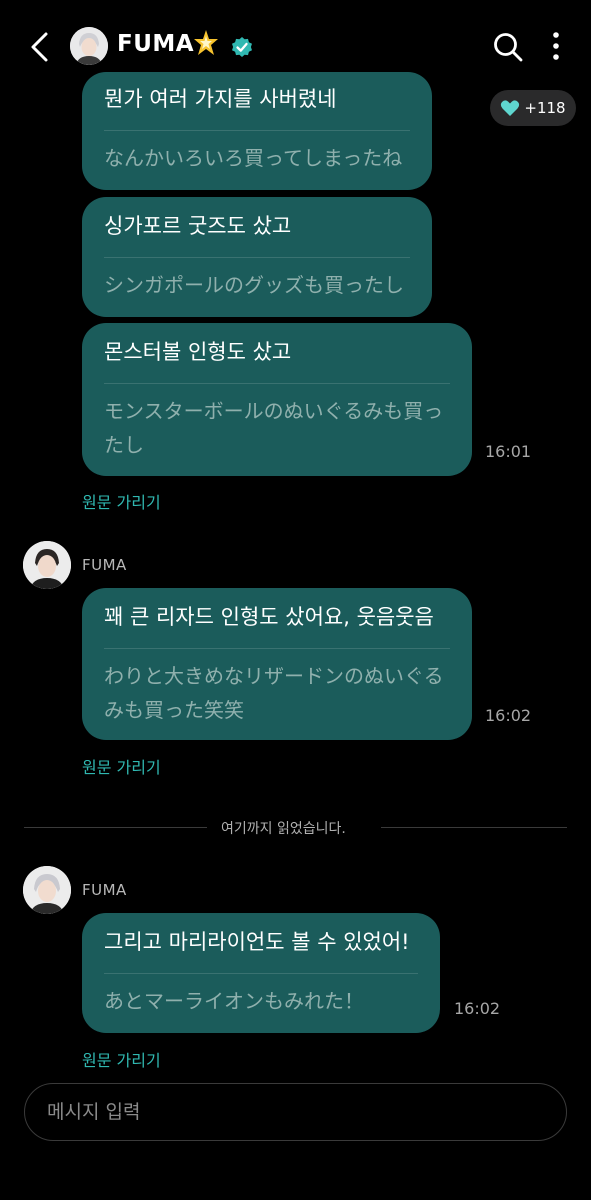 This screenshot has height=1200, width=591. I want to click on read-divider-text: 여기까지 읽었습니다., so click(283, 829).